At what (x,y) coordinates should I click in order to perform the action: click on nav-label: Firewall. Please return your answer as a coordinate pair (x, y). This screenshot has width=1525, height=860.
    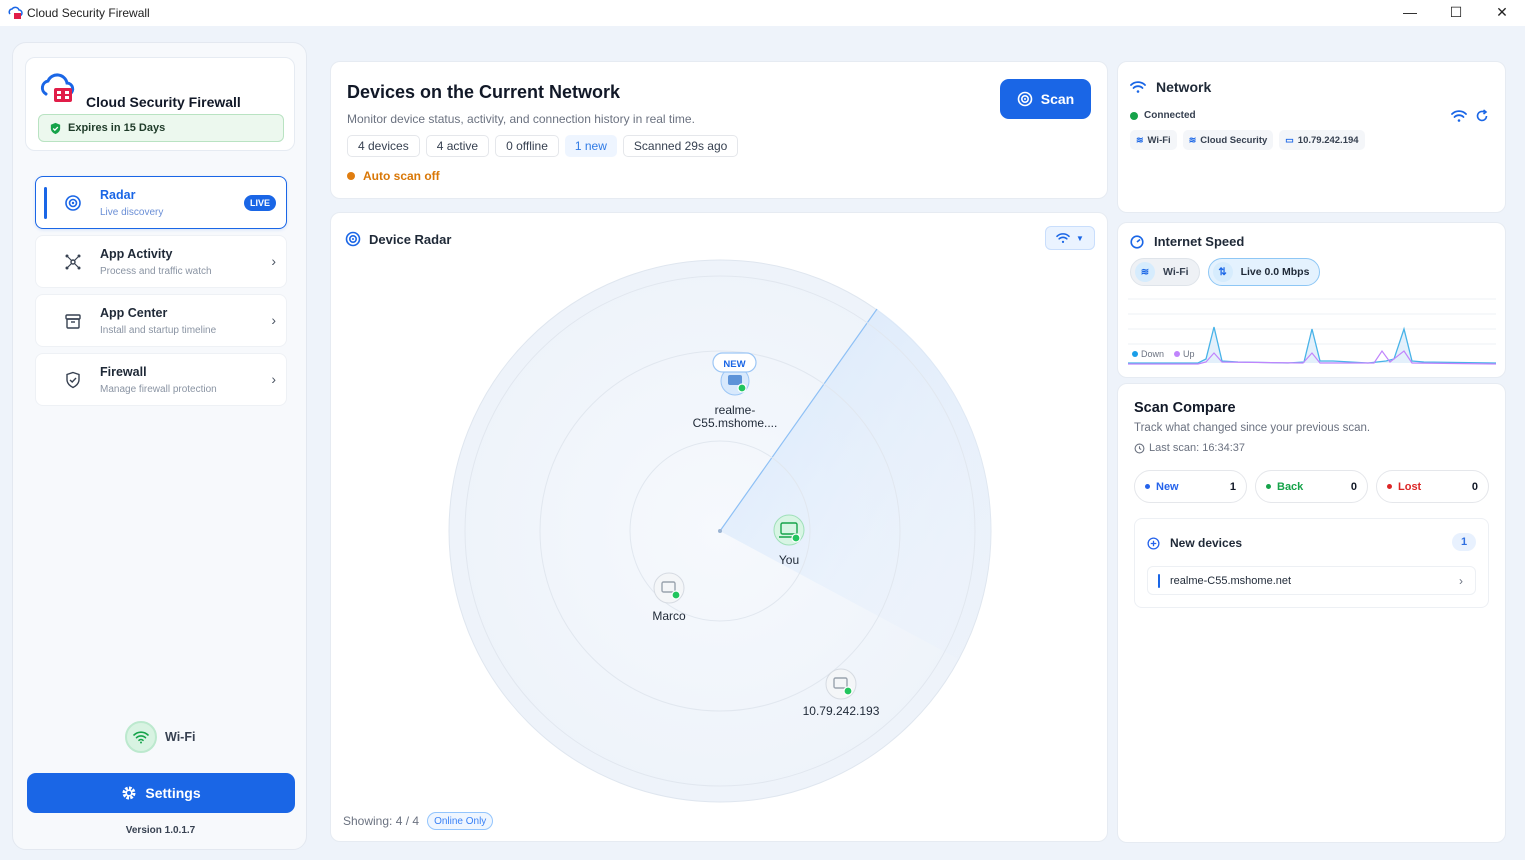
    Looking at the image, I should click on (123, 372).